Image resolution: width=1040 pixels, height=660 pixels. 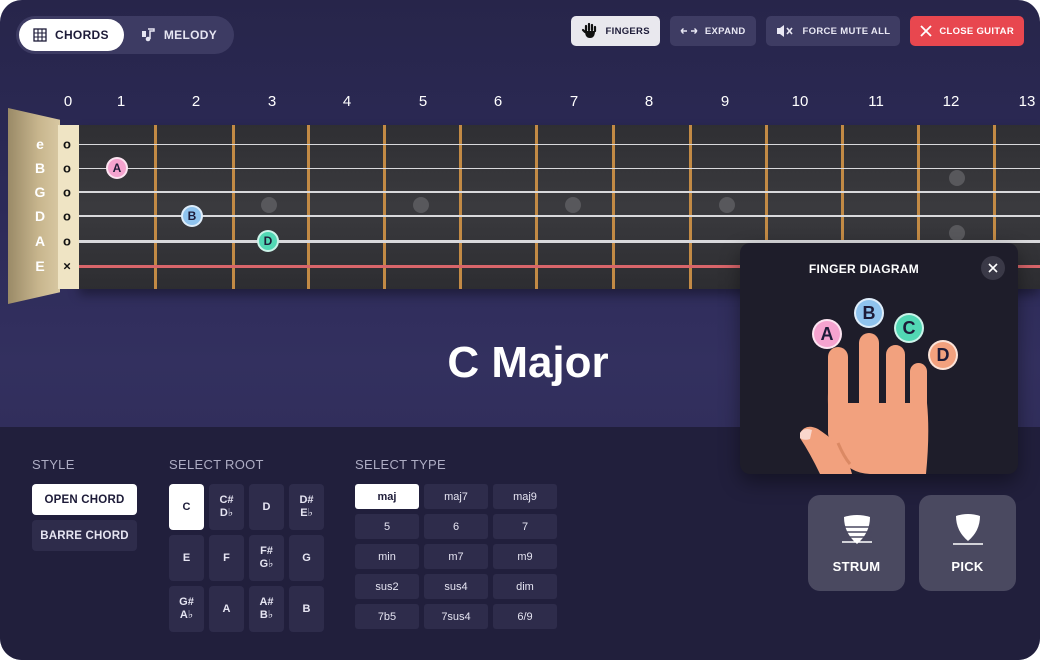 What do you see at coordinates (876, 101) in the screenshot?
I see `fret-number: 11` at bounding box center [876, 101].